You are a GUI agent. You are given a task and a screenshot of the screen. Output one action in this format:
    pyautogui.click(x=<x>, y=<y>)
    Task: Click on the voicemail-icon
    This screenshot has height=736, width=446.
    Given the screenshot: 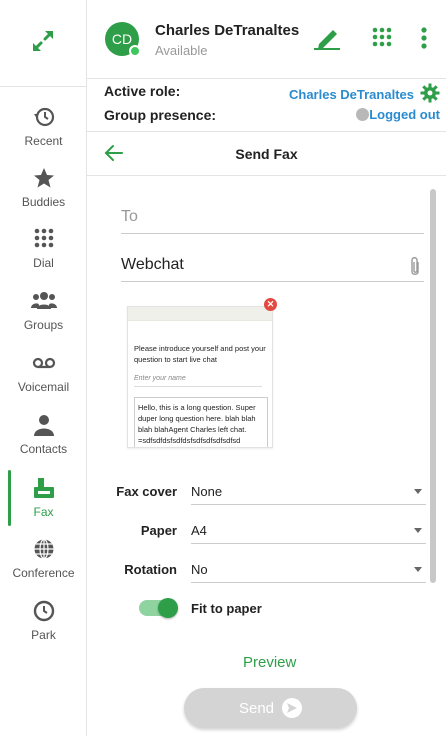 What is the action you would take?
    pyautogui.click(x=44, y=363)
    